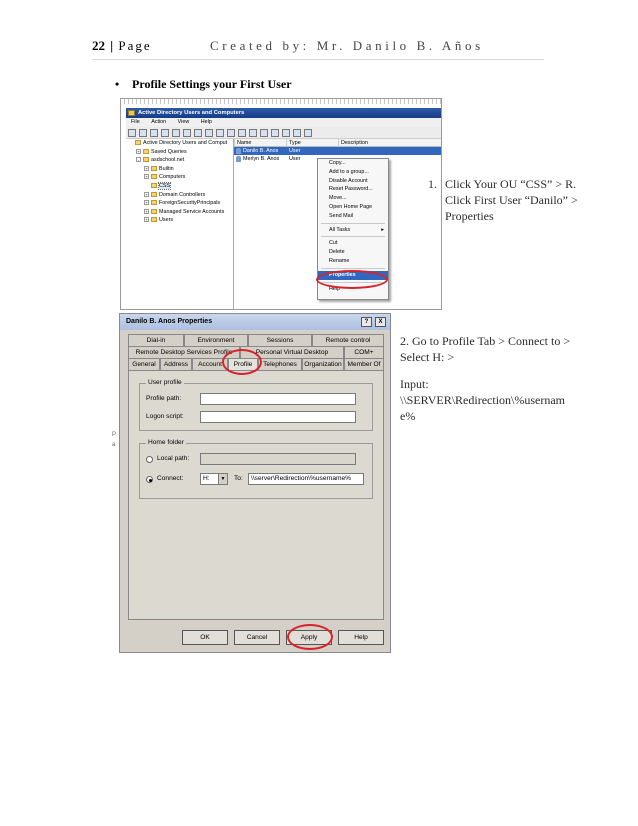 The width and height of the screenshot is (638, 826). I want to click on help-icon, so click(242, 133).